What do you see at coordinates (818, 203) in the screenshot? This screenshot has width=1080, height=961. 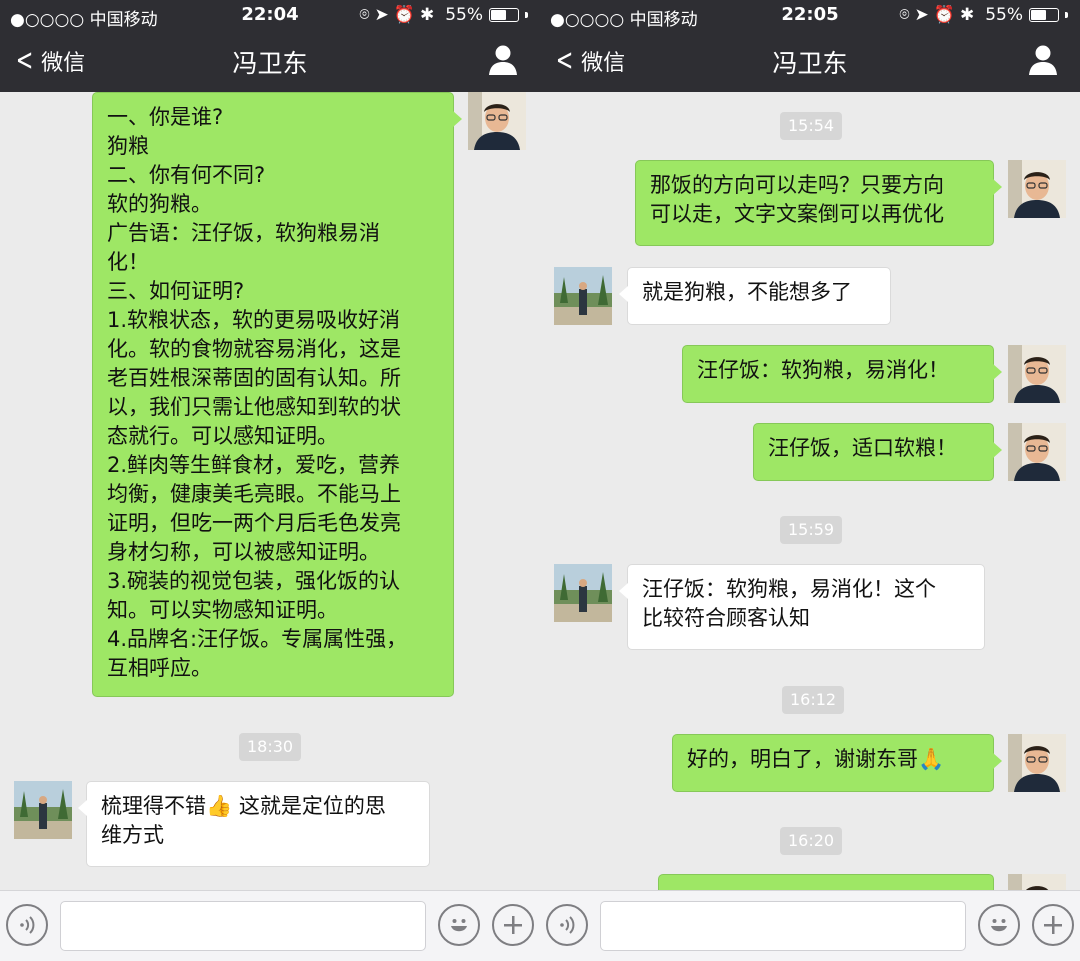 I see `message-bubble-sent: 那饭的方向可以走吗？只要方向 可以走，文字文案倒可以再优化` at bounding box center [818, 203].